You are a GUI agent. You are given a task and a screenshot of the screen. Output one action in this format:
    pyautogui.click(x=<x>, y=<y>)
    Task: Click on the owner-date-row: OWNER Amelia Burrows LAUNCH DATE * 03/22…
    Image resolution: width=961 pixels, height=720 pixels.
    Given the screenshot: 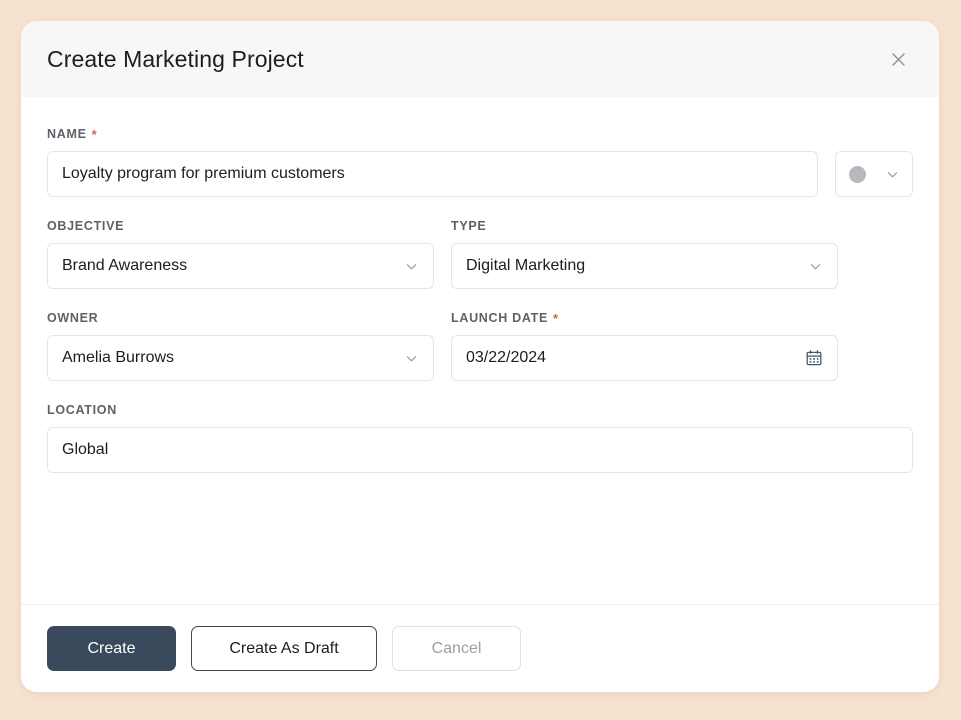 What is the action you would take?
    pyautogui.click(x=480, y=346)
    